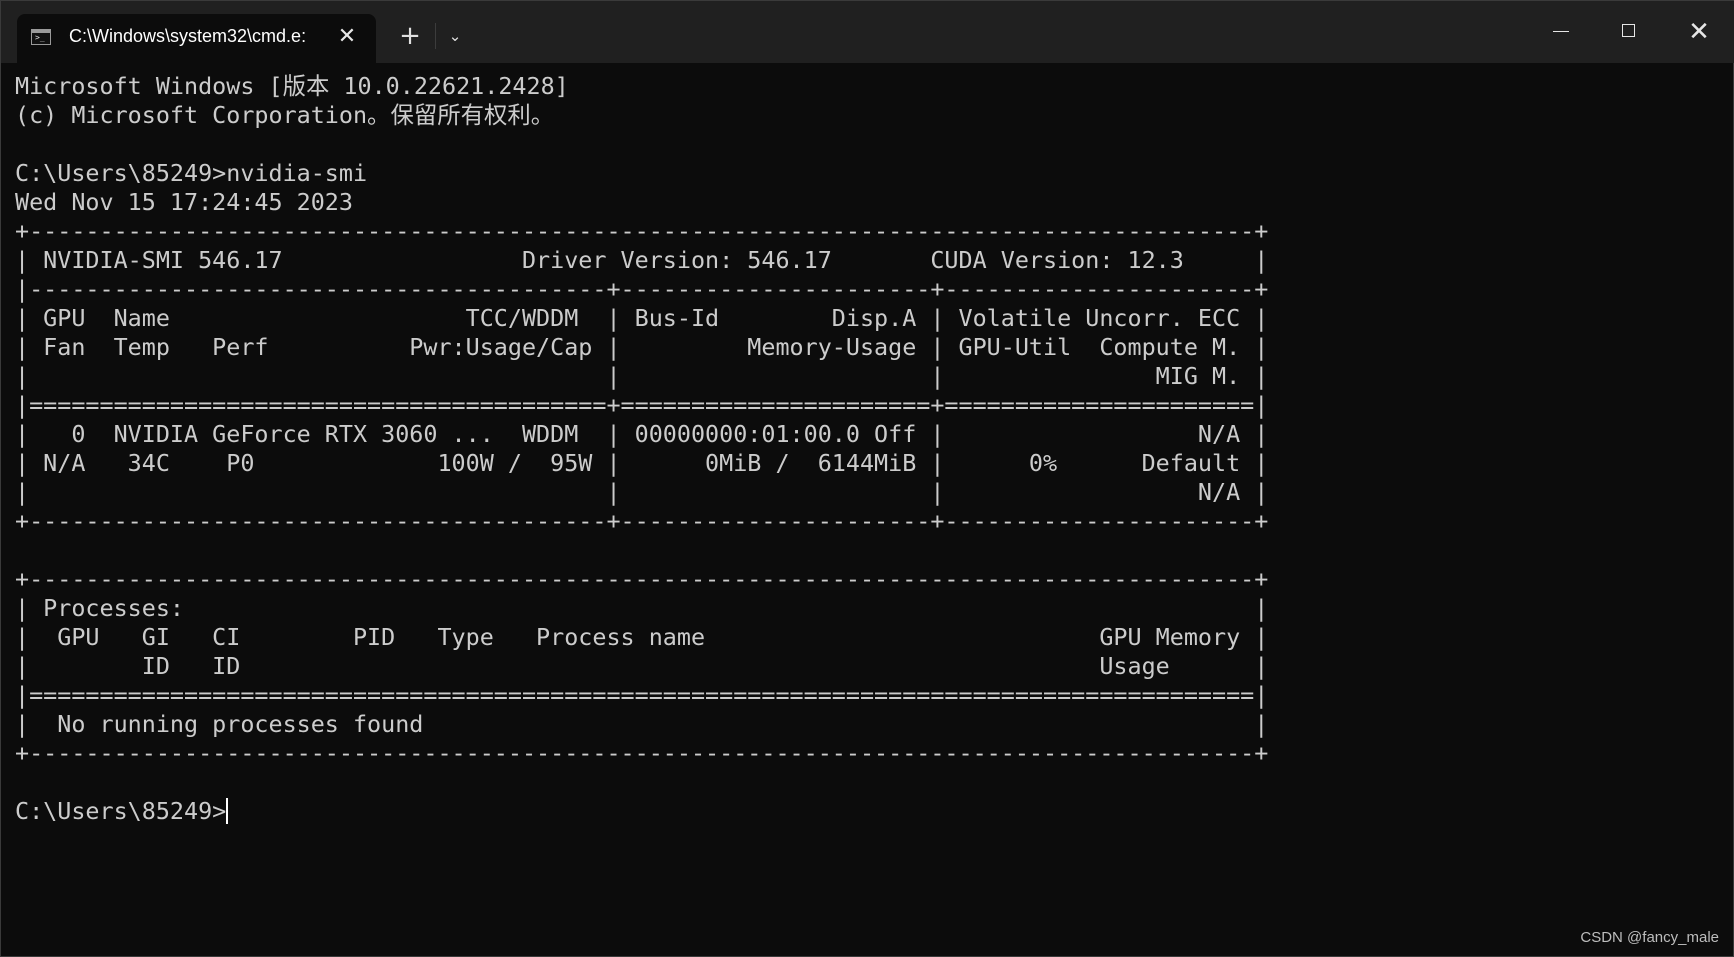 The height and width of the screenshot is (957, 1734). I want to click on terminal-line: C:\Users\85249>nvidia-smi, so click(191, 173).